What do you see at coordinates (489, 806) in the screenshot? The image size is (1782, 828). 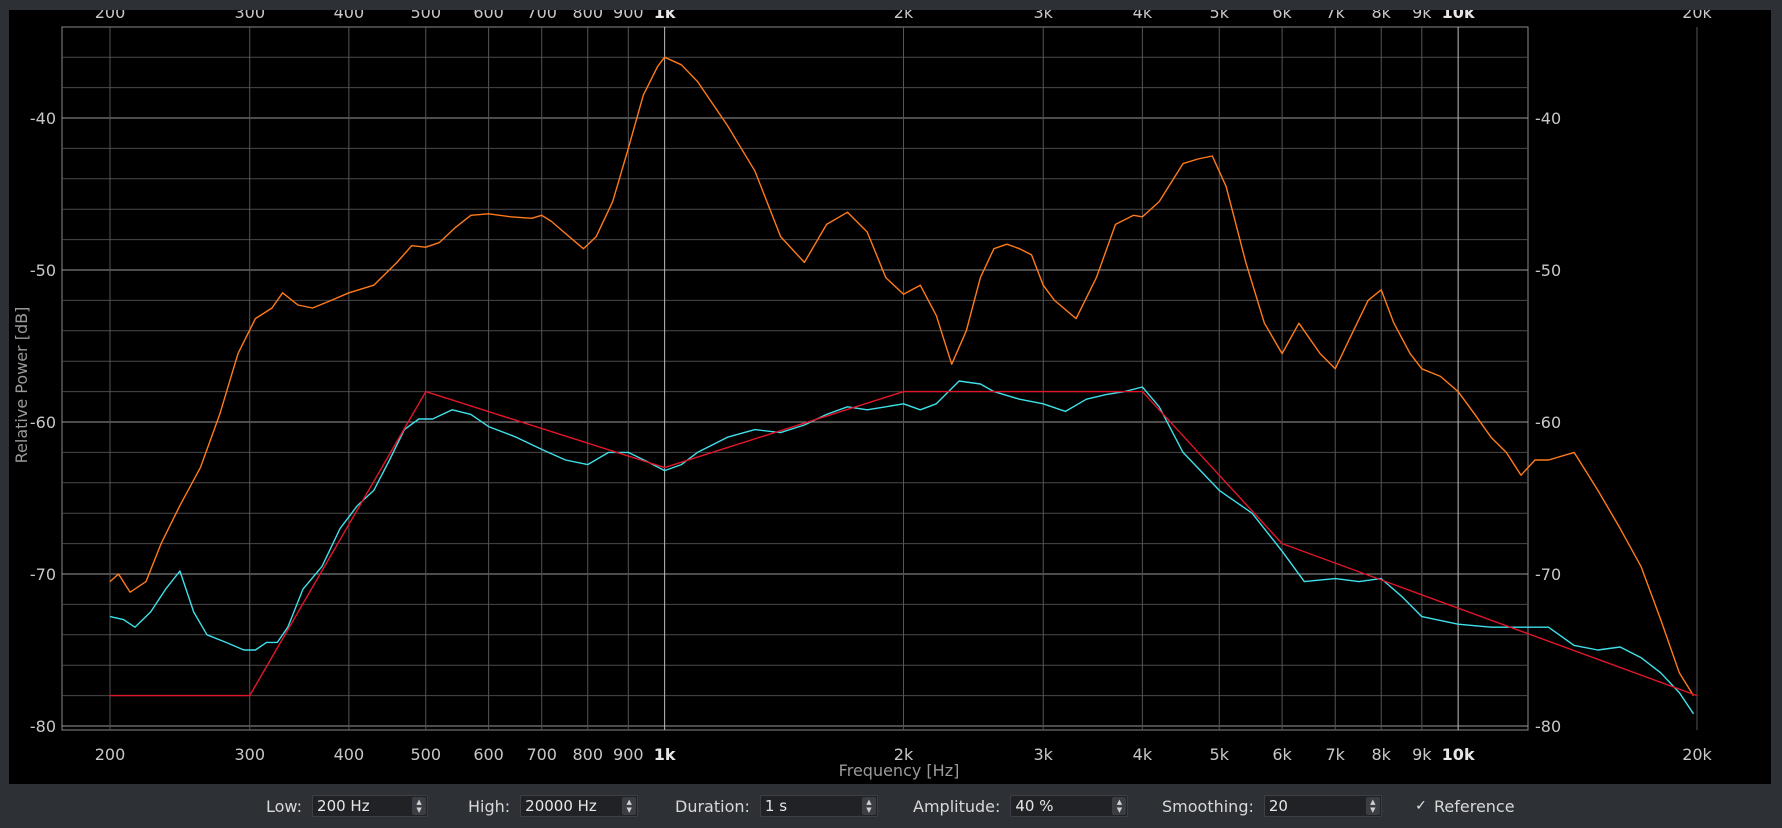 I see `high-label: High:` at bounding box center [489, 806].